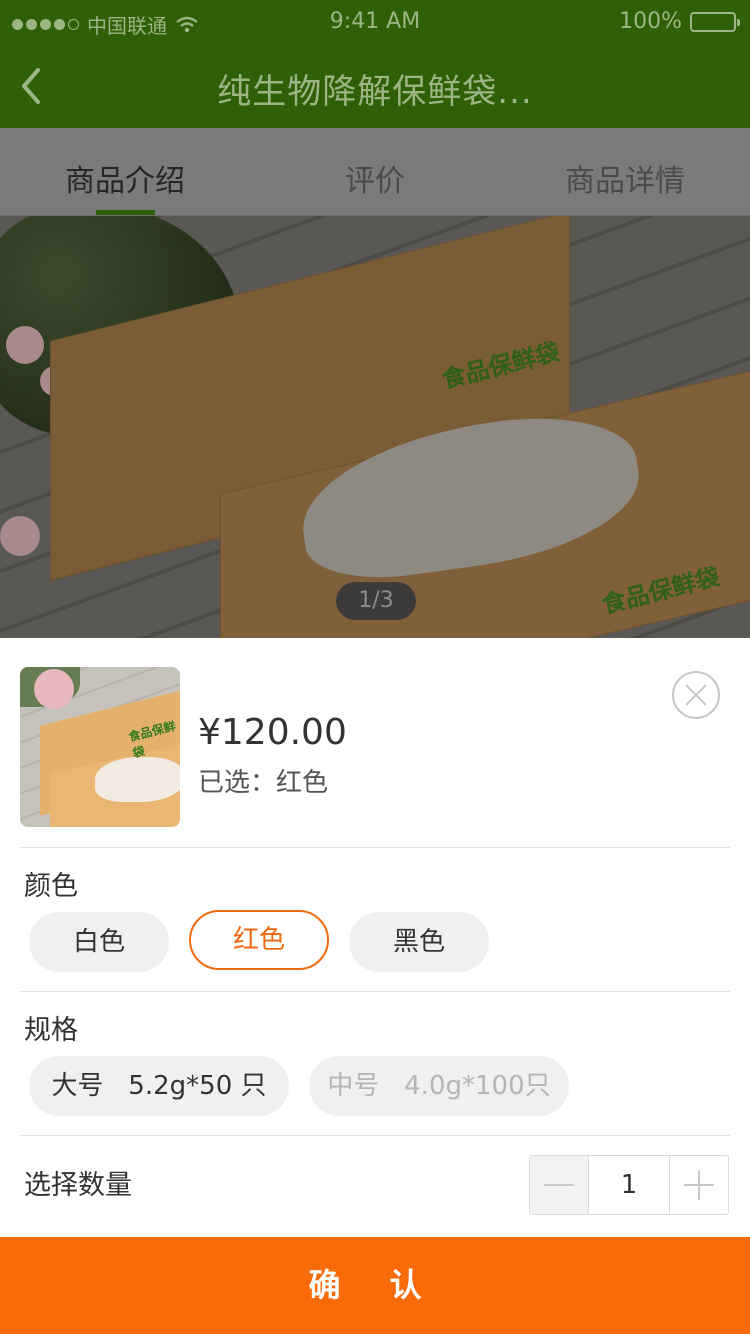 This screenshot has height=1334, width=750. Describe the element at coordinates (375, 22) in the screenshot. I see `status-bar: 中国联通 9:41 AM 100%` at that location.